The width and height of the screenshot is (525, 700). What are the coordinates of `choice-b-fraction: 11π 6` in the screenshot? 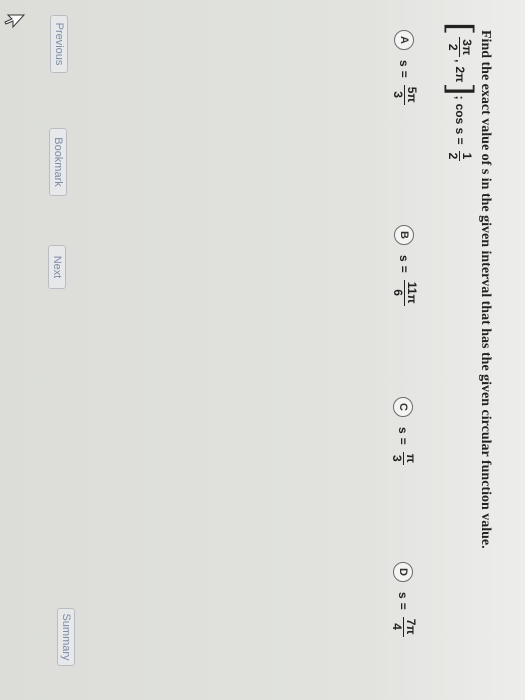 It's located at (405, 292).